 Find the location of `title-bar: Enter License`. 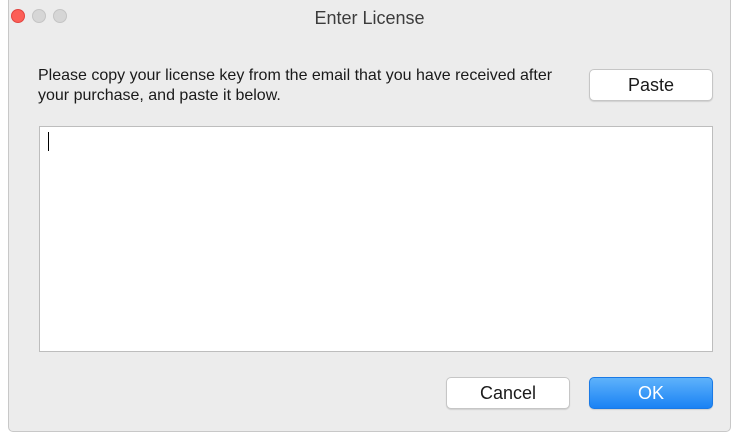

title-bar: Enter License is located at coordinates (369, 18).